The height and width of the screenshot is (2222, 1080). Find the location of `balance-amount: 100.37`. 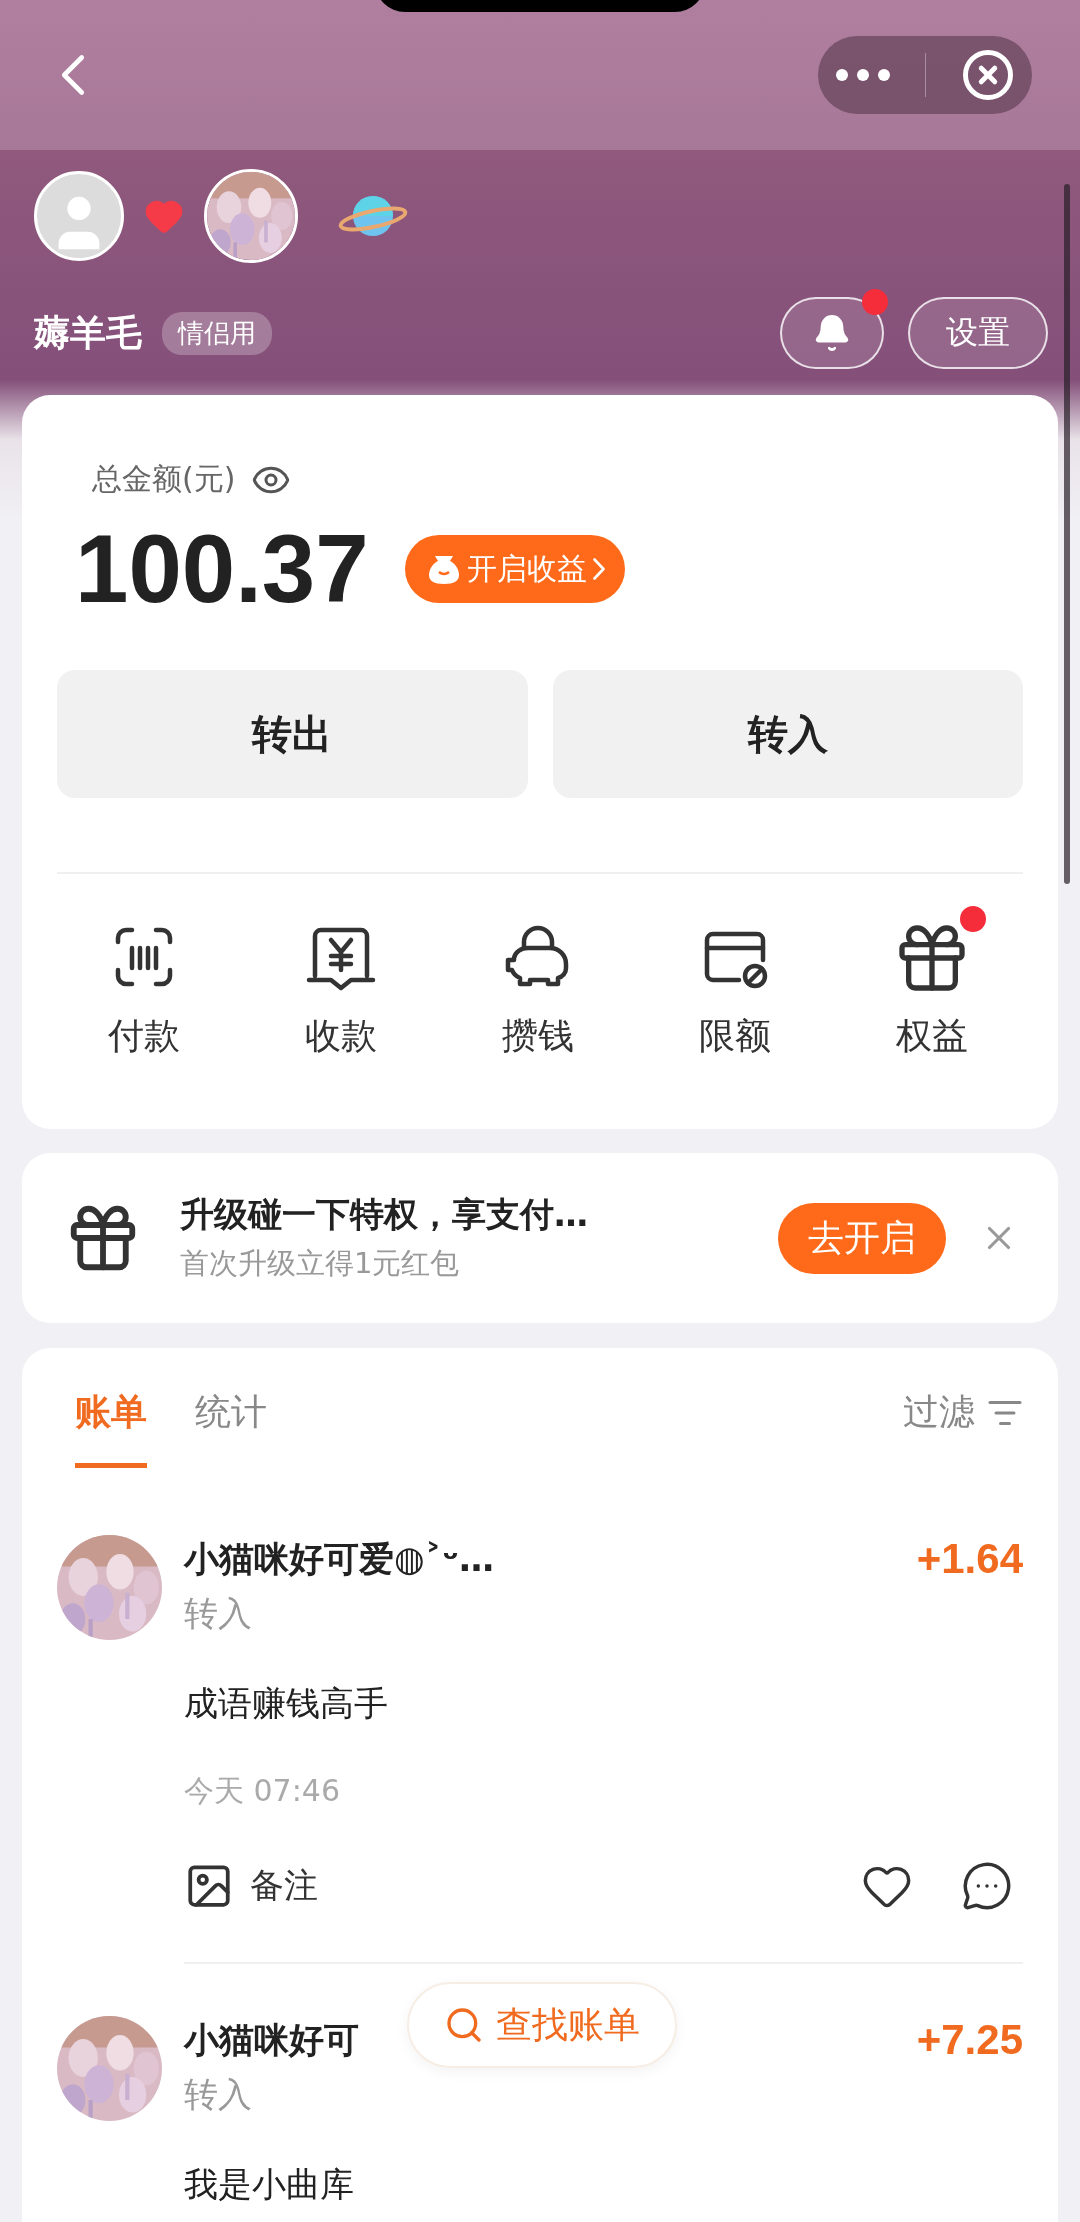

balance-amount: 100.37 is located at coordinates (222, 569).